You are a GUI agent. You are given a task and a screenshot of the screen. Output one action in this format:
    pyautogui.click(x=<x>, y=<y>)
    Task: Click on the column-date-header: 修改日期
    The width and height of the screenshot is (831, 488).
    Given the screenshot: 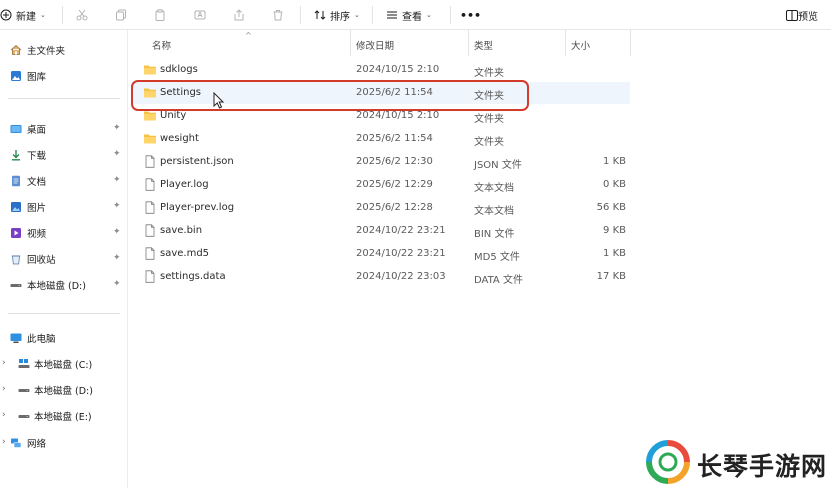 What is the action you would take?
    pyautogui.click(x=375, y=45)
    